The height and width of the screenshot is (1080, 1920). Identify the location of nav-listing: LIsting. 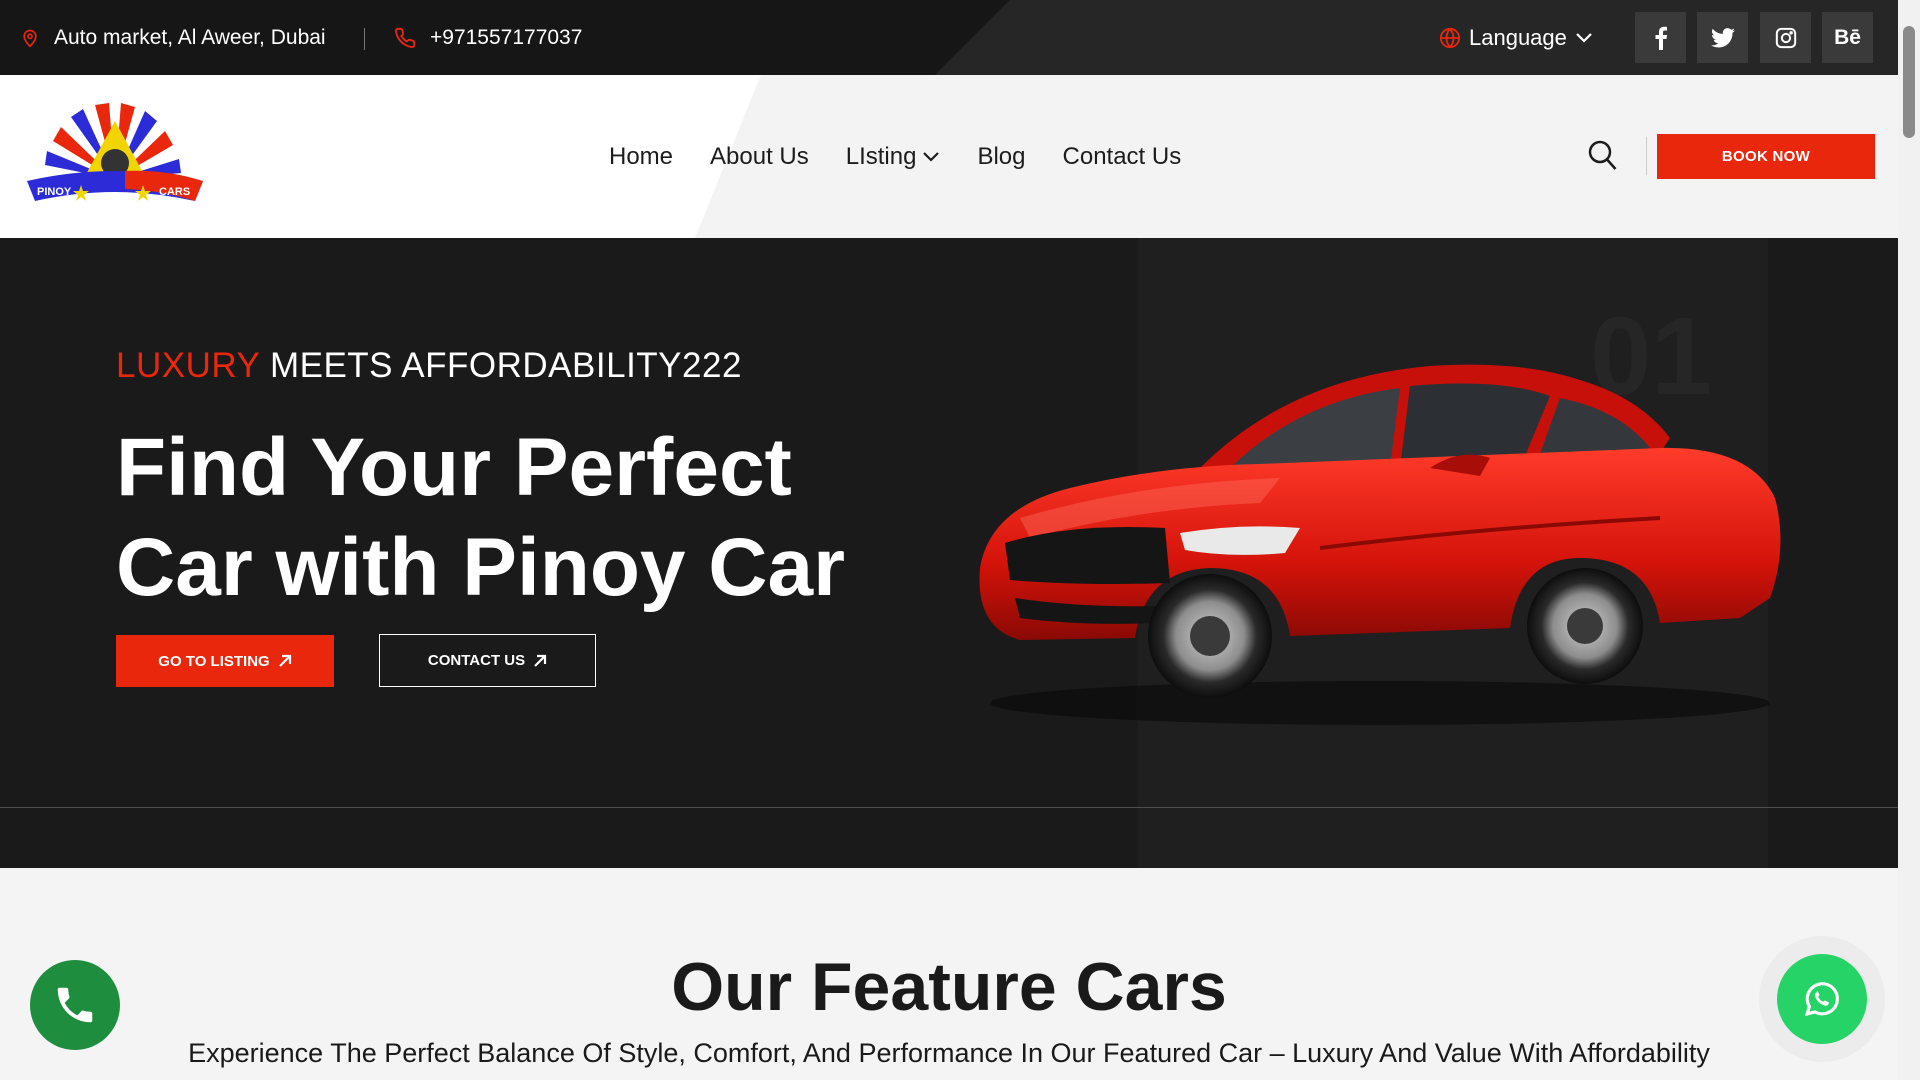
(893, 157).